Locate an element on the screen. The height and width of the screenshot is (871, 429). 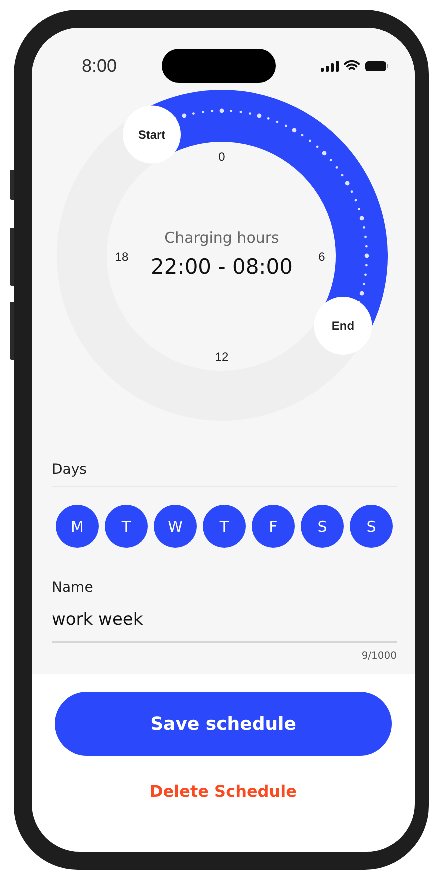
start-handle is located at coordinates (151, 135).